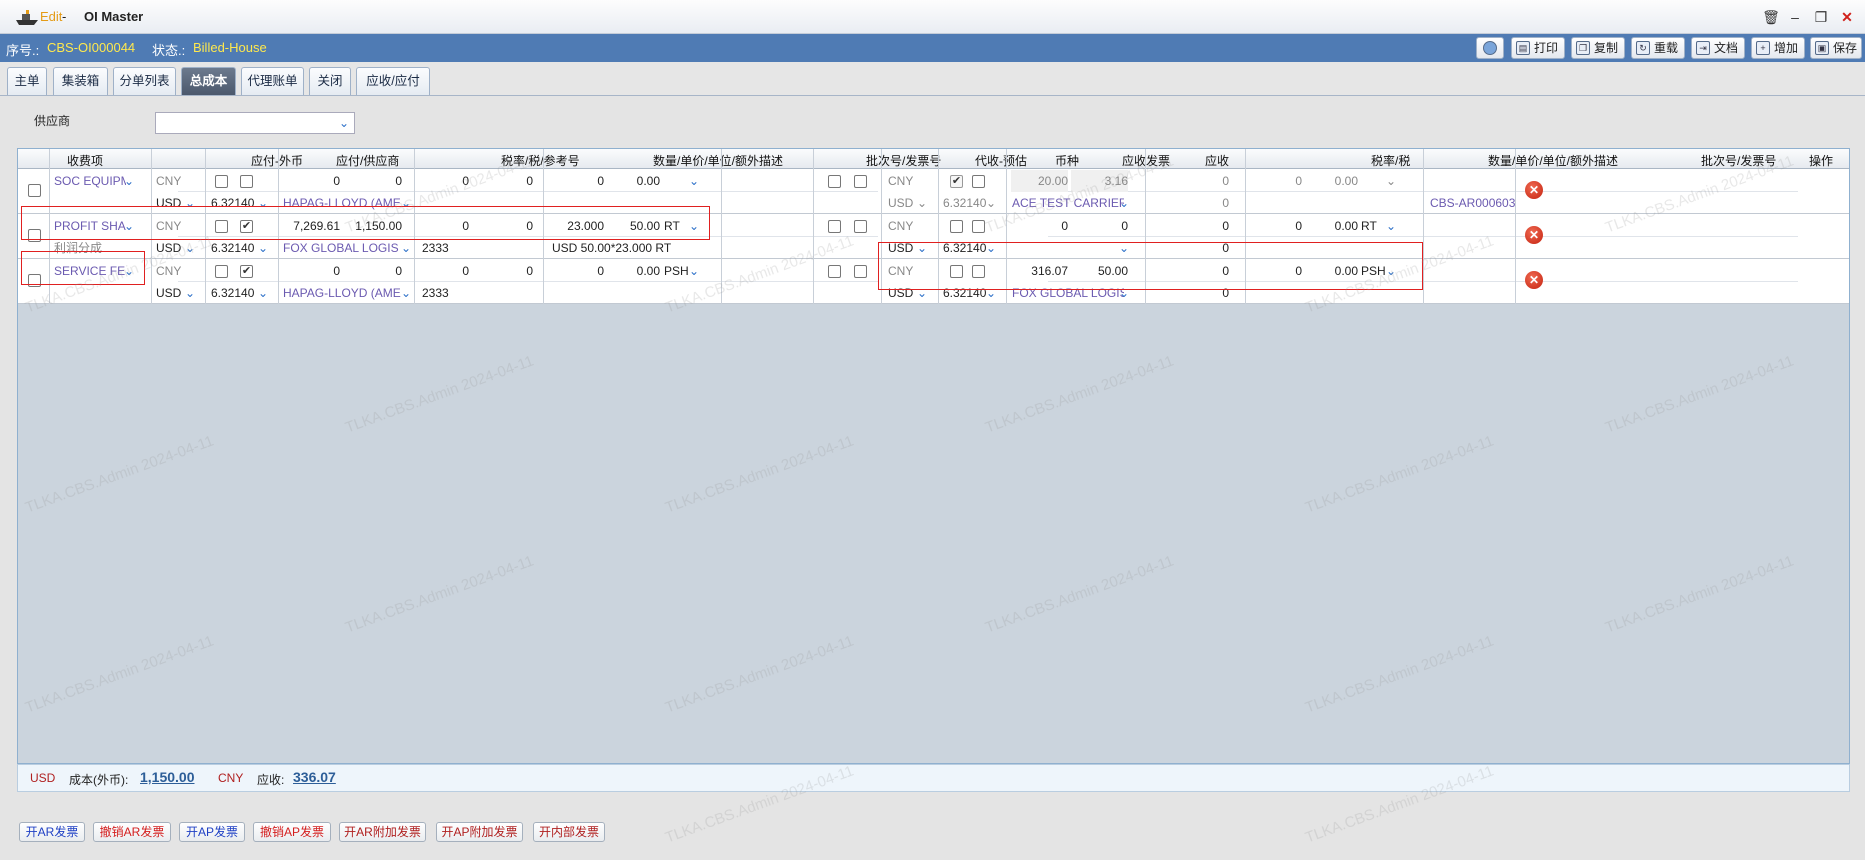  I want to click on extra-description: USD 50.00*23.000 RT, so click(611, 248).